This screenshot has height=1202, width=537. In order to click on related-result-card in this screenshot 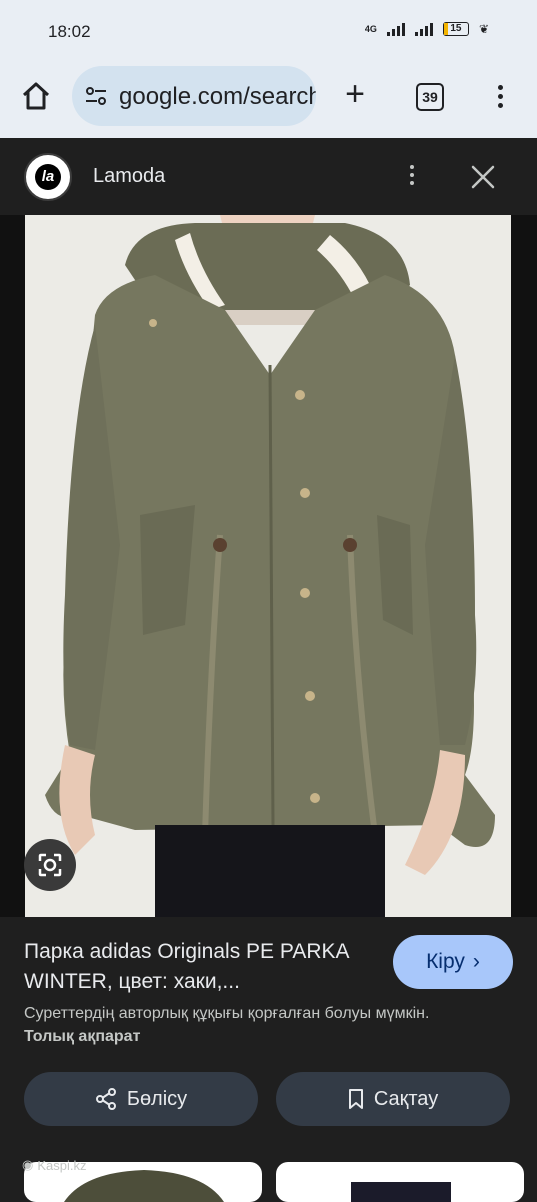, I will do `click(400, 1182)`.